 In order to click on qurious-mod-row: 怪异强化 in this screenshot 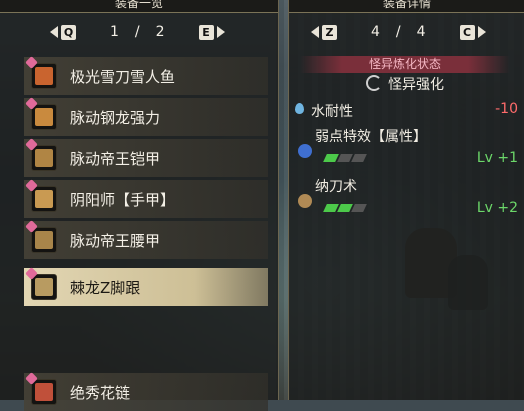, I will do `click(405, 85)`.